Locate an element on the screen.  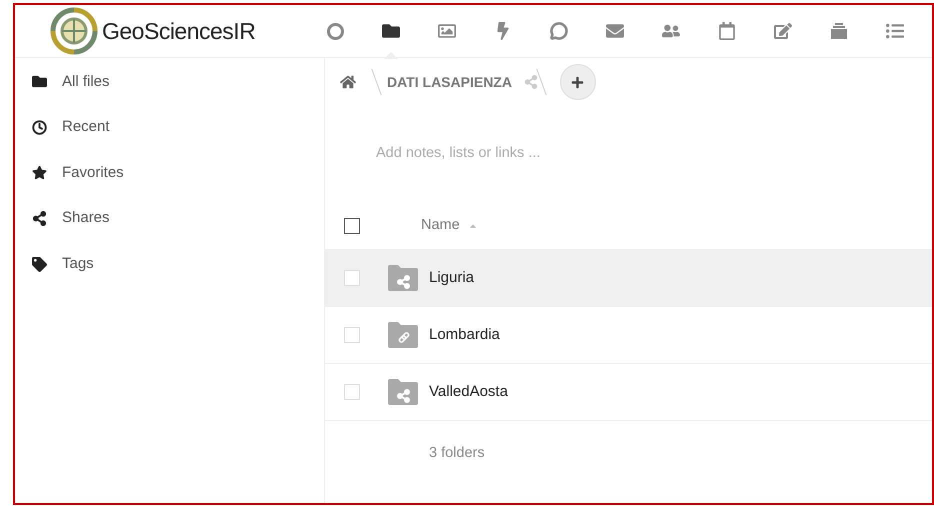
edit-icon is located at coordinates (783, 31).